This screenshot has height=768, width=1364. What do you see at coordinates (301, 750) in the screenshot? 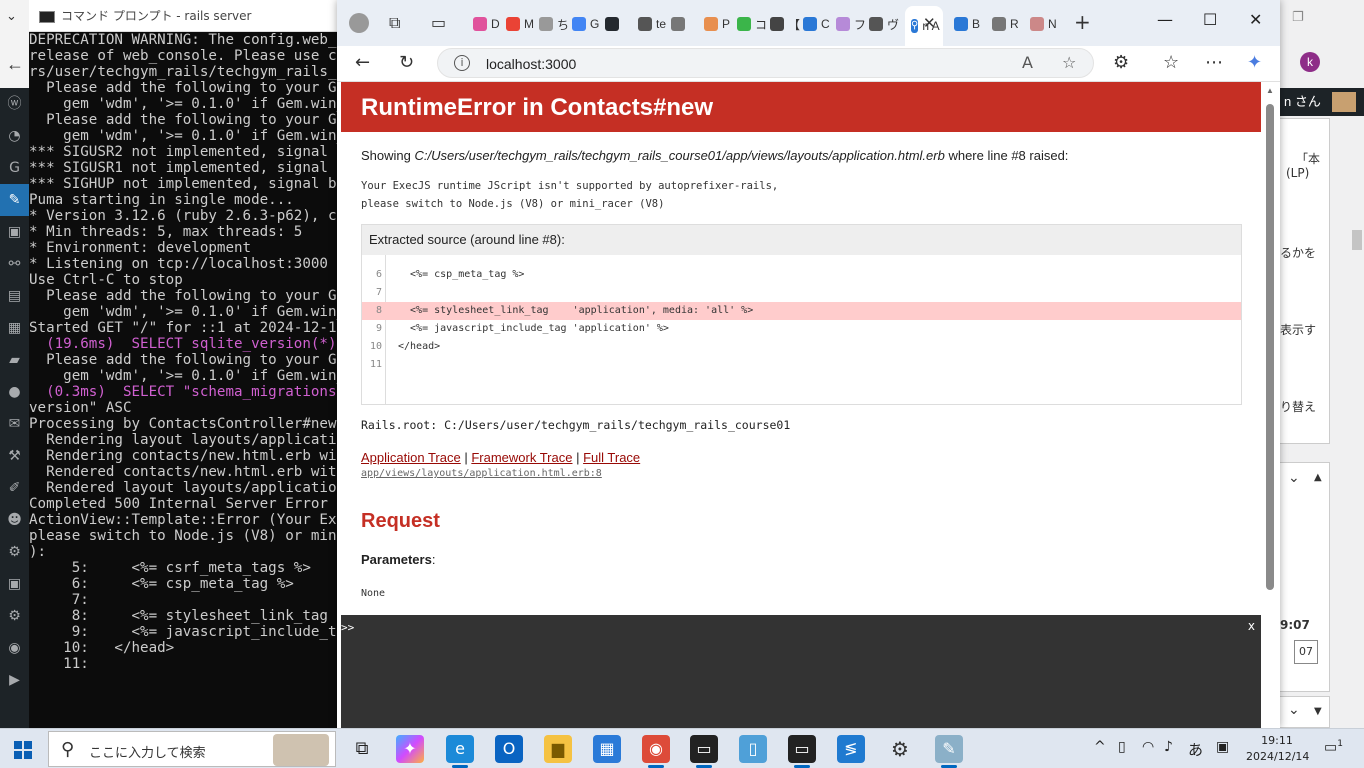
I see `search-highlight-image` at bounding box center [301, 750].